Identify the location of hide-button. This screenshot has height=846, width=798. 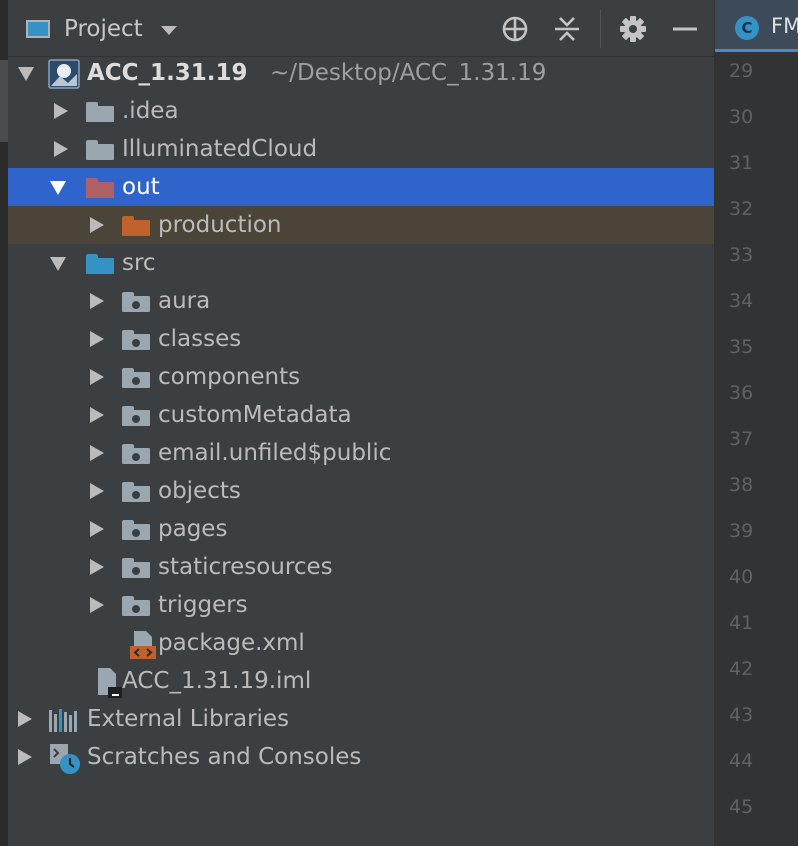
(685, 29).